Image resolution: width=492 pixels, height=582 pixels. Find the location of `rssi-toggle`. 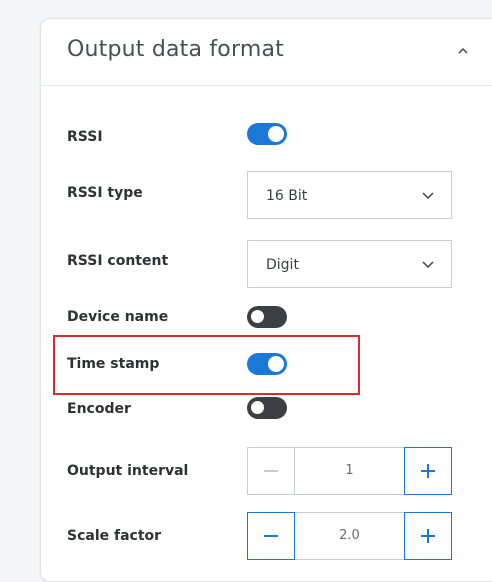

rssi-toggle is located at coordinates (267, 134).